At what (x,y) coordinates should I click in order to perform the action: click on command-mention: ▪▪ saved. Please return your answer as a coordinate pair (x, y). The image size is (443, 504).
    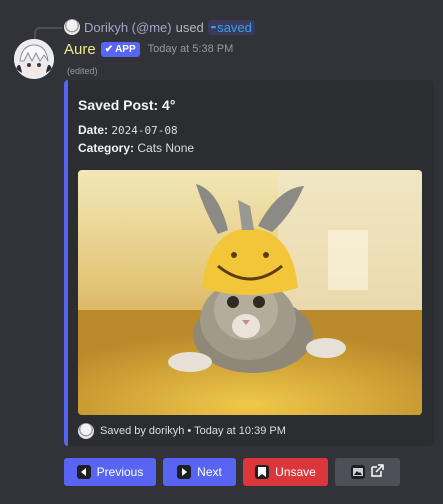
    Looking at the image, I should click on (231, 27).